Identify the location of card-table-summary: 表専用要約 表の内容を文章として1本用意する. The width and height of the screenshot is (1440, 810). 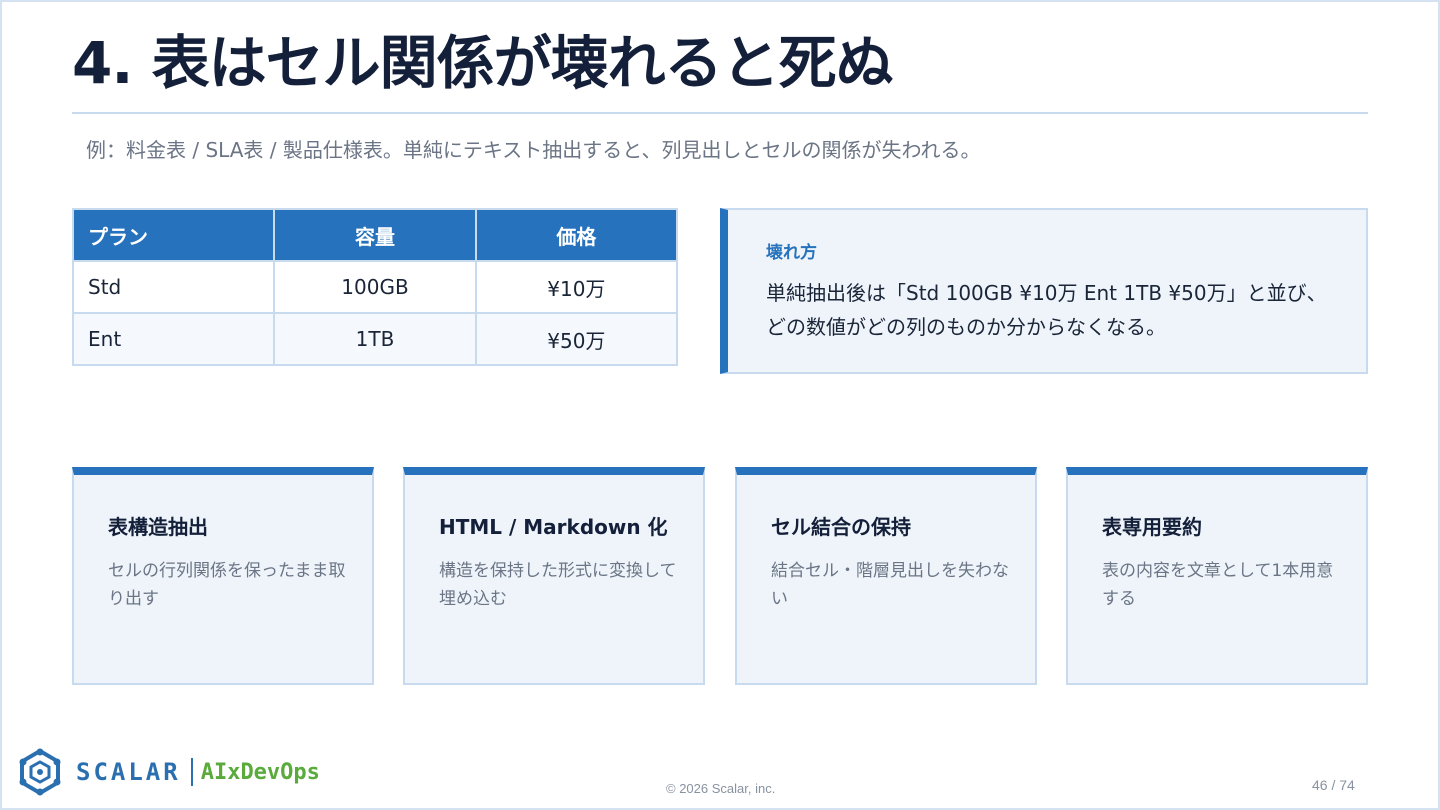
(1217, 576).